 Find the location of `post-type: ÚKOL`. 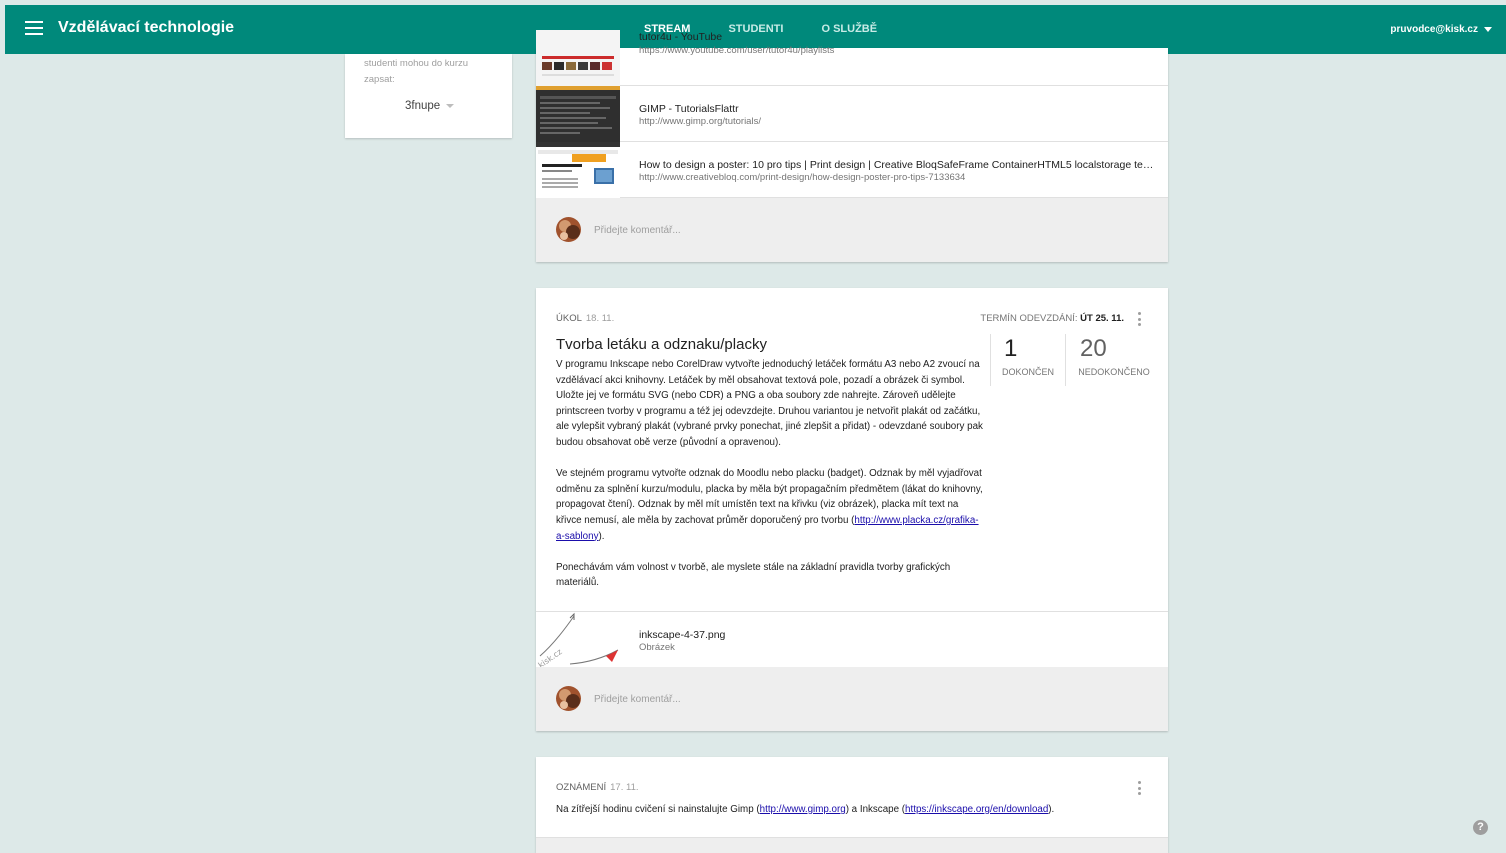

post-type: ÚKOL is located at coordinates (569, 318).